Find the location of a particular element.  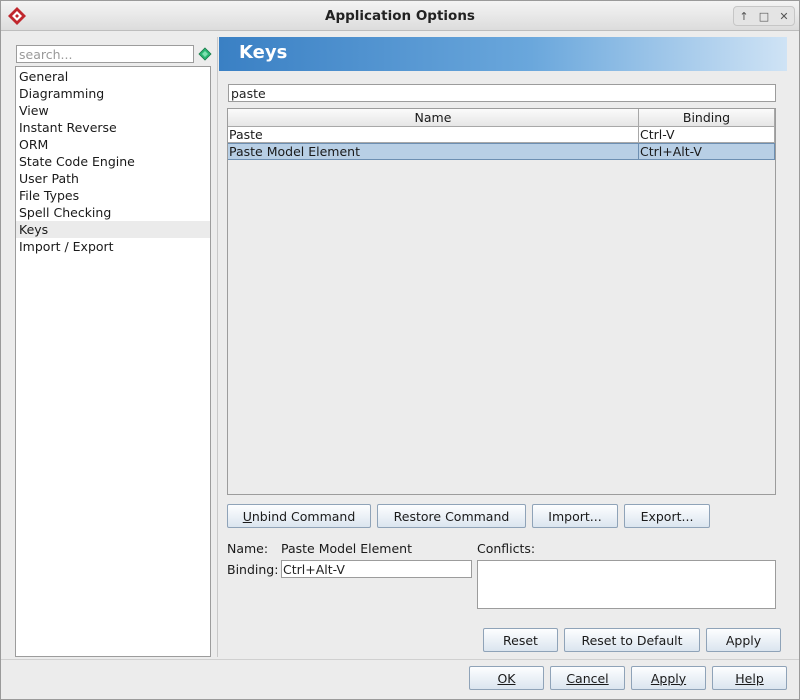

window-controls: ↑ □ ✕ is located at coordinates (764, 16).